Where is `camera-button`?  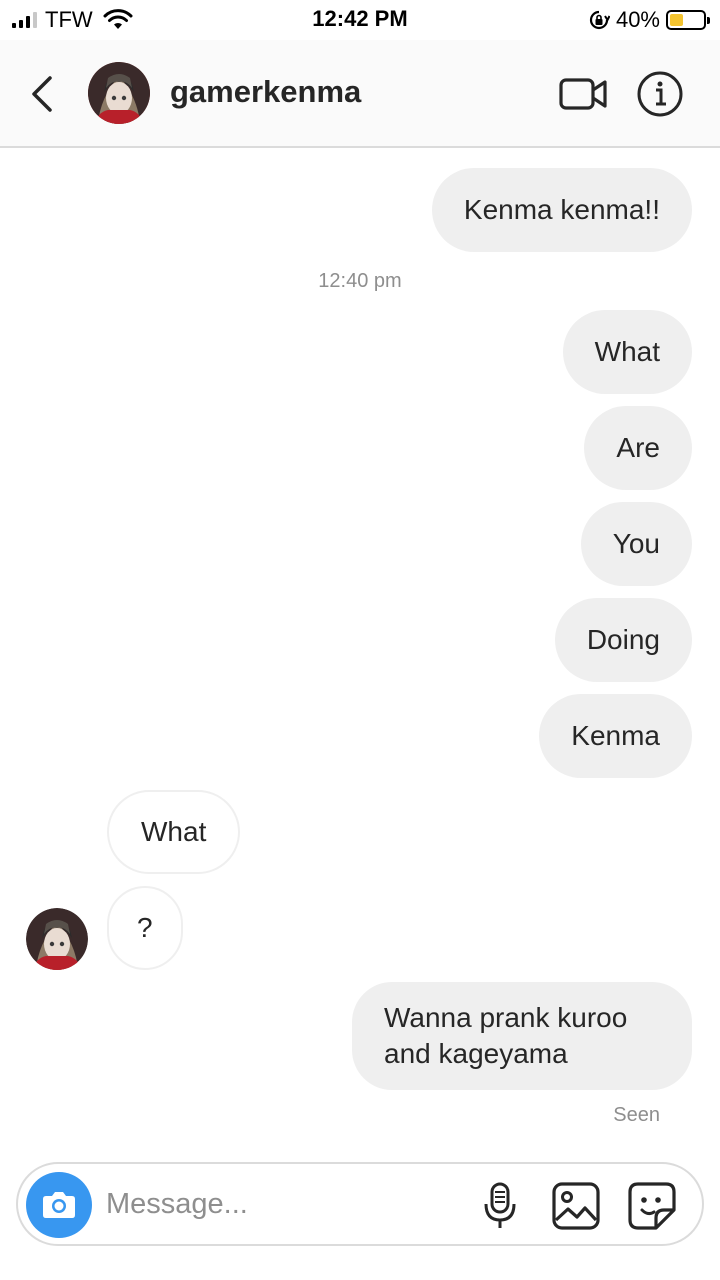
camera-button is located at coordinates (59, 1205).